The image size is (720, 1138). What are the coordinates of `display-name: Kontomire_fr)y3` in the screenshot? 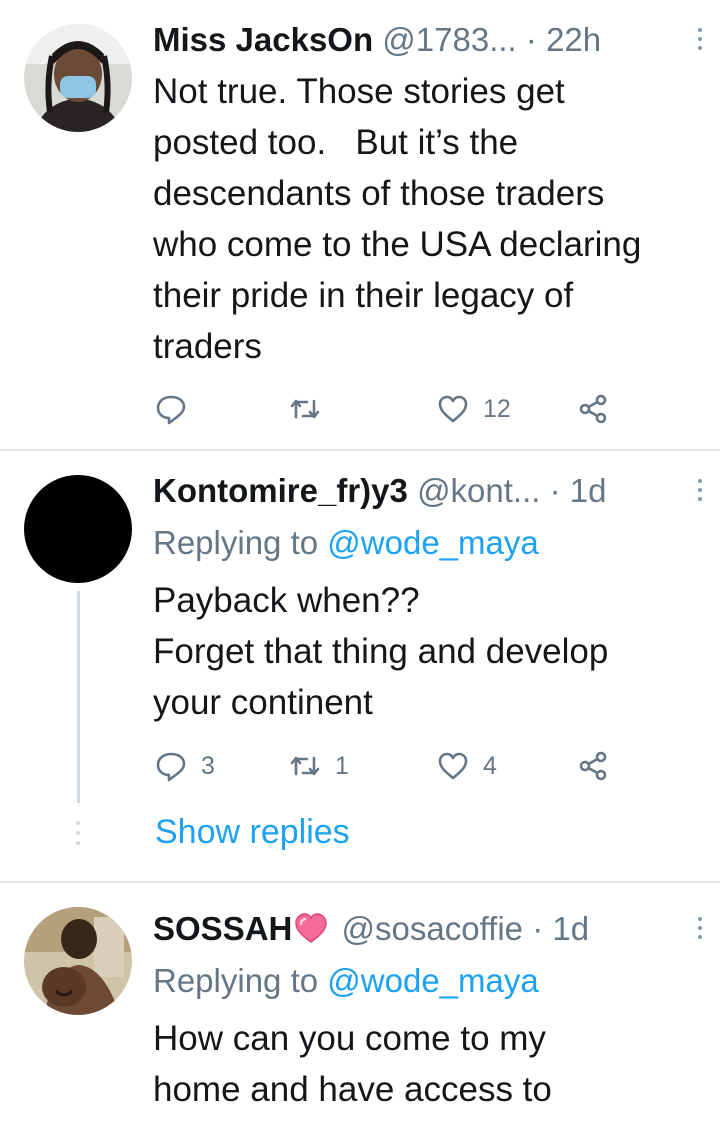 It's located at (280, 490).